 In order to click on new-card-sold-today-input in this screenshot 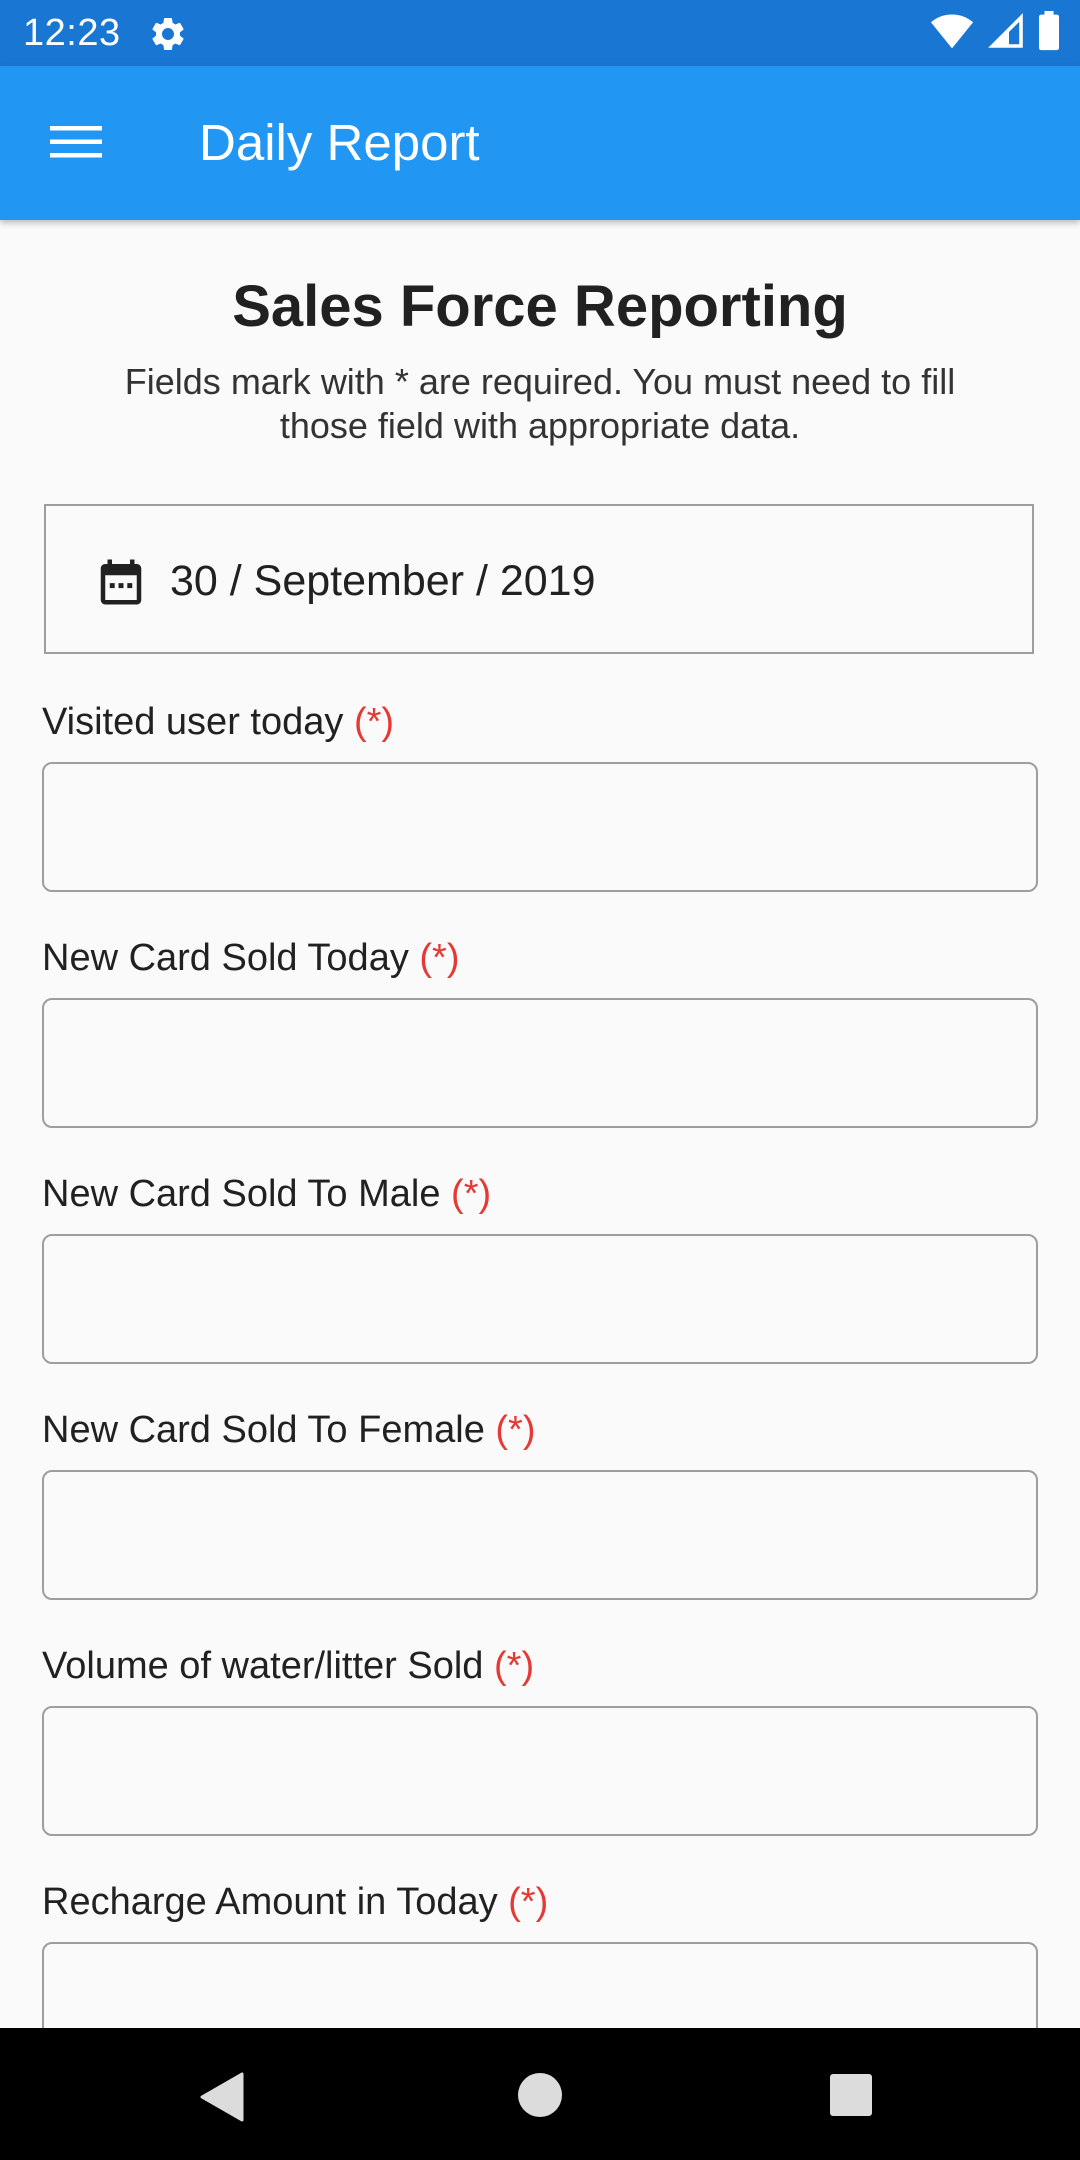, I will do `click(540, 1063)`.